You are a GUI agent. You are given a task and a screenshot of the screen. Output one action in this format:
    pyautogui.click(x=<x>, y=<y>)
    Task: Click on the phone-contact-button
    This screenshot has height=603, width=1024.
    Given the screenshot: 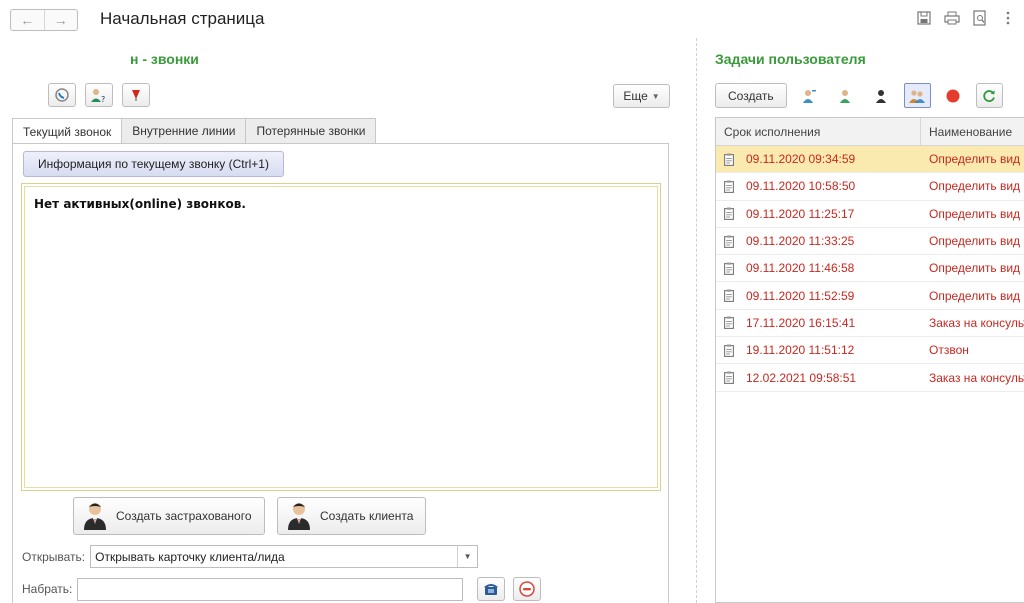 What is the action you would take?
    pyautogui.click(x=62, y=95)
    